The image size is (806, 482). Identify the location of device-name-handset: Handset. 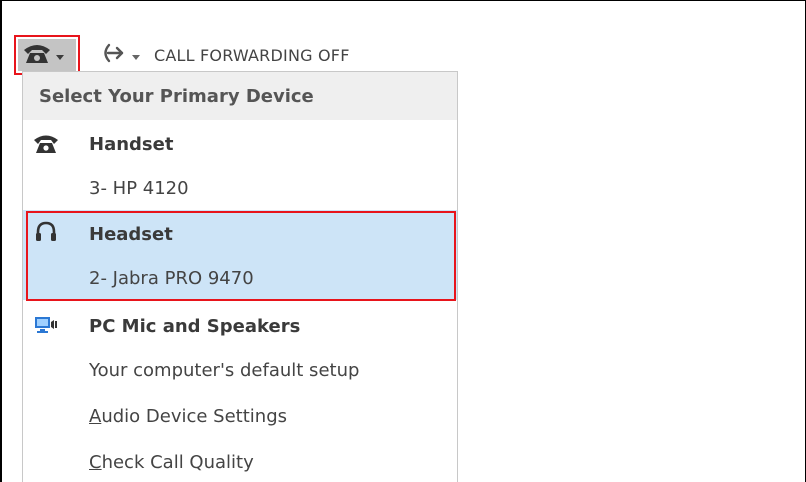
(131, 144).